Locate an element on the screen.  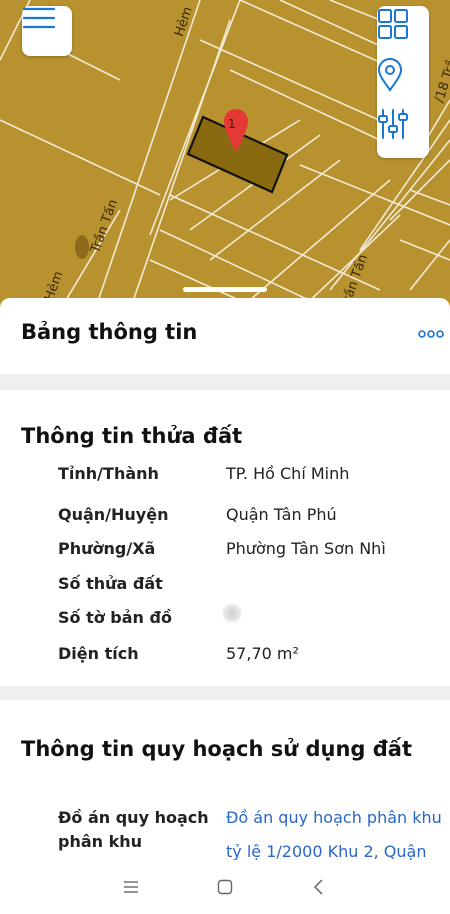
filter-button is located at coordinates (403, 132).